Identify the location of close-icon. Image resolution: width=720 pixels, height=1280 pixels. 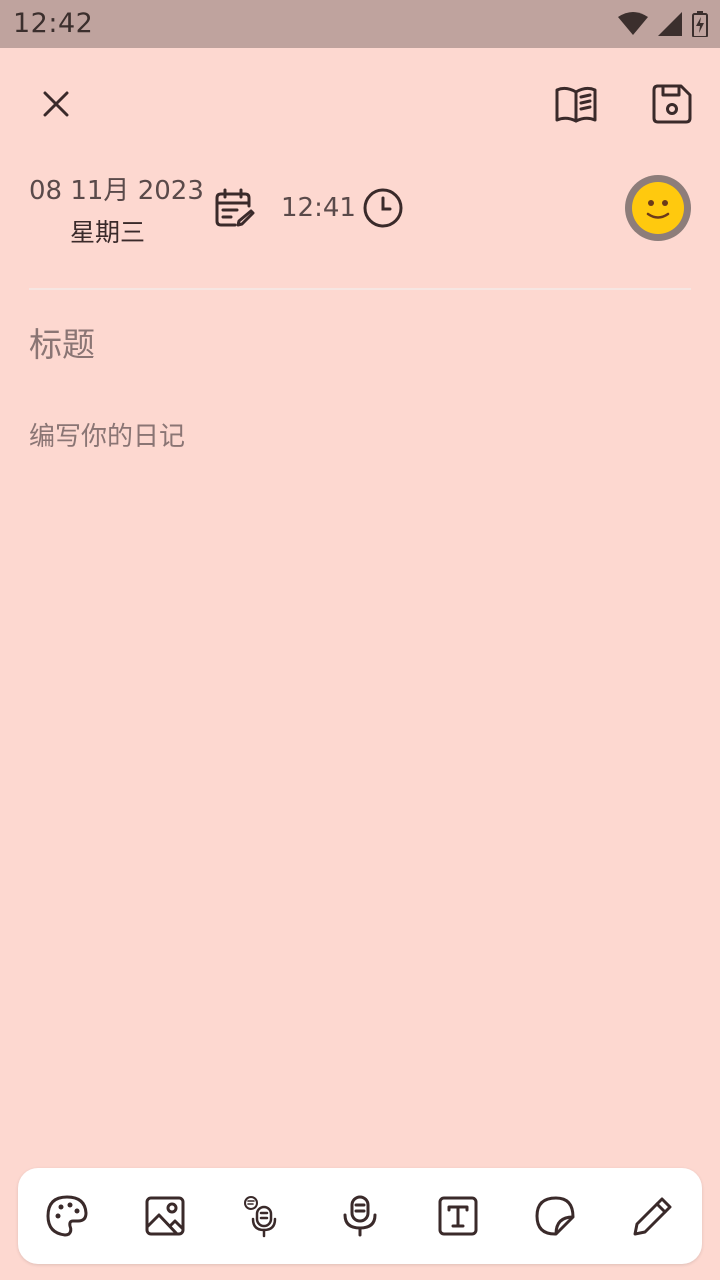
(56, 104).